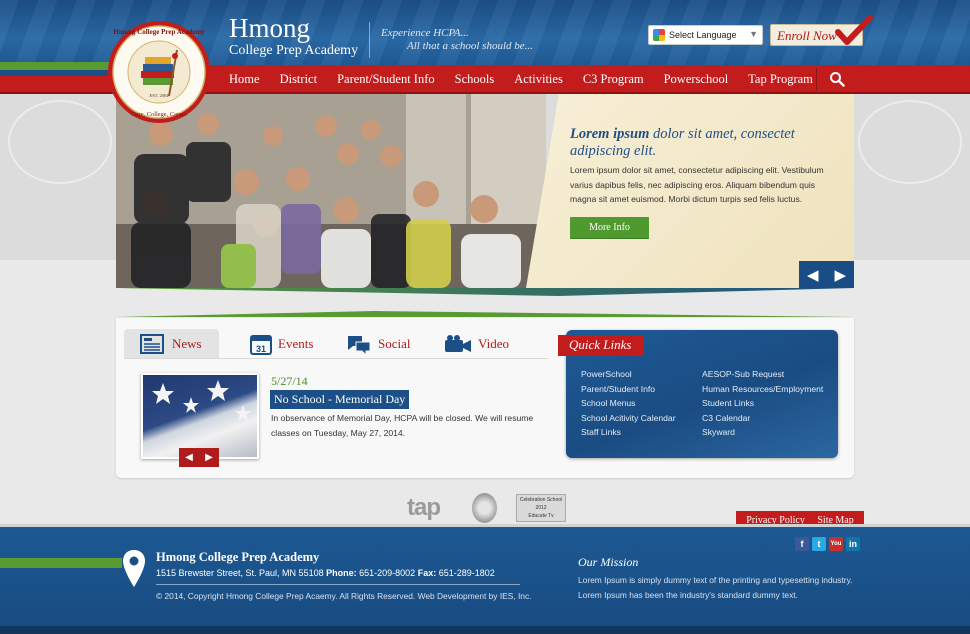 The width and height of the screenshot is (970, 634). I want to click on language-select-label: Select Language, so click(703, 35).